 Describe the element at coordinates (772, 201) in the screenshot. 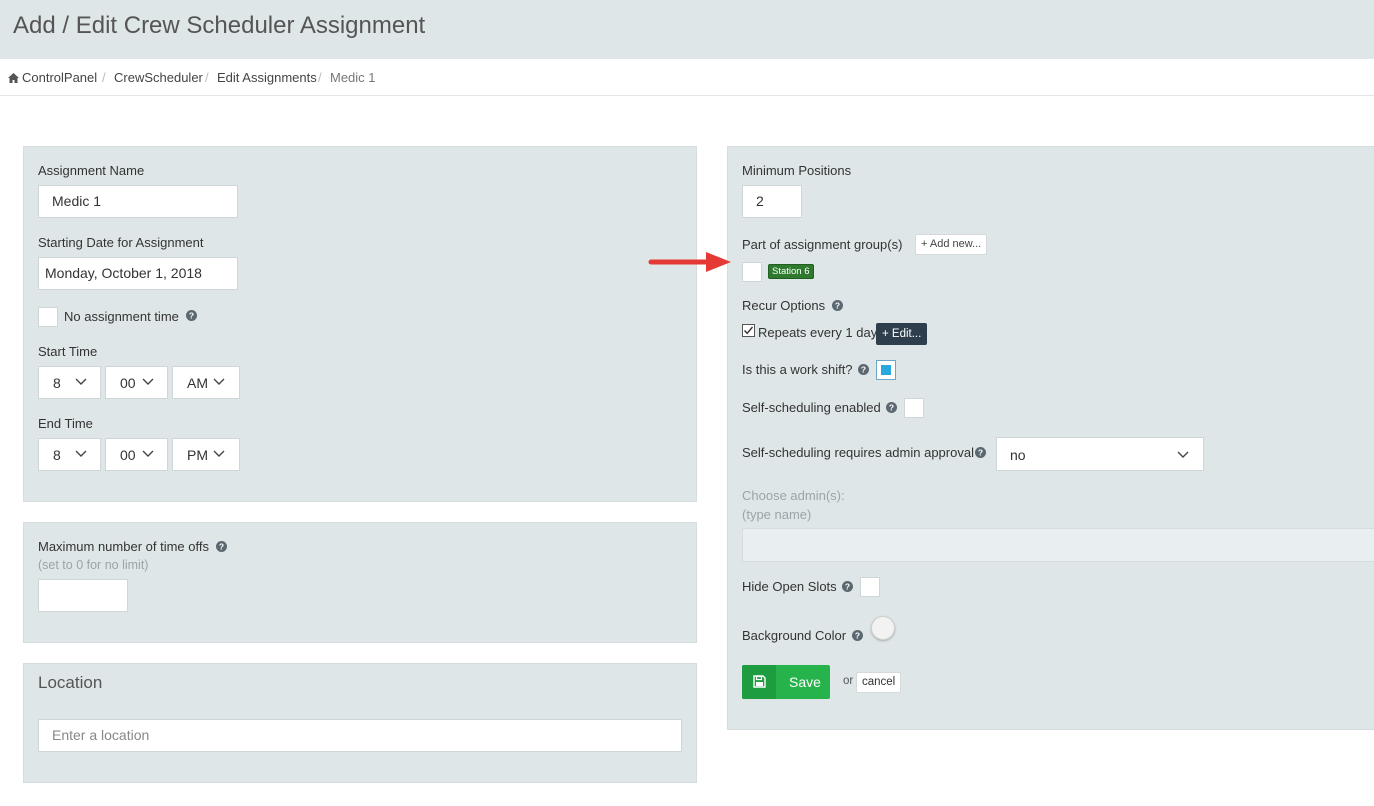

I see `min-positions-input: 2` at that location.